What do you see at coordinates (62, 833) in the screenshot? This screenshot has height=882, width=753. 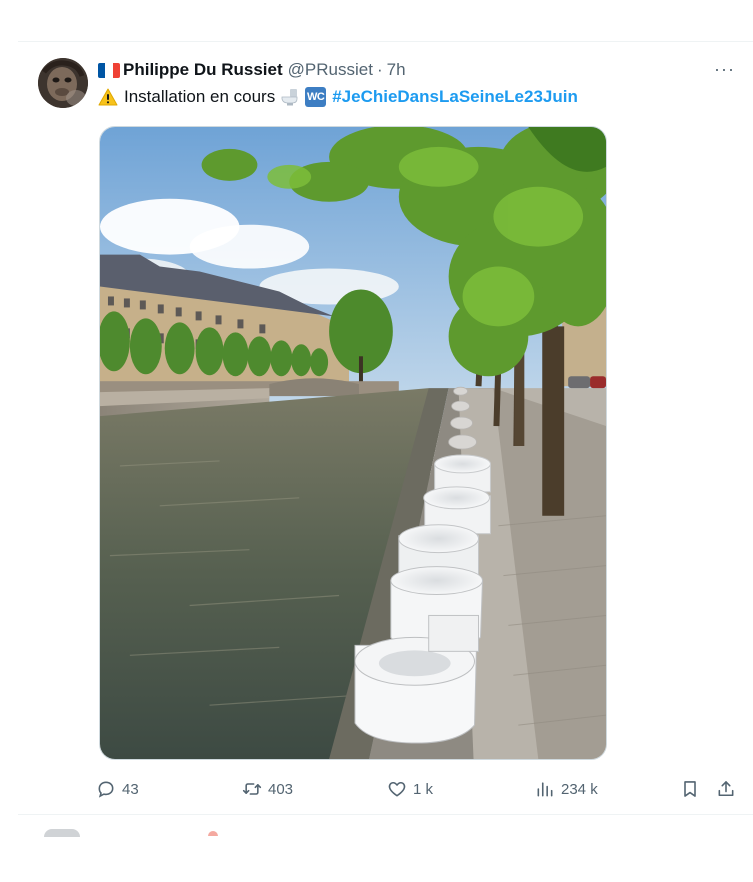 I see `next-tweet-avatar` at bounding box center [62, 833].